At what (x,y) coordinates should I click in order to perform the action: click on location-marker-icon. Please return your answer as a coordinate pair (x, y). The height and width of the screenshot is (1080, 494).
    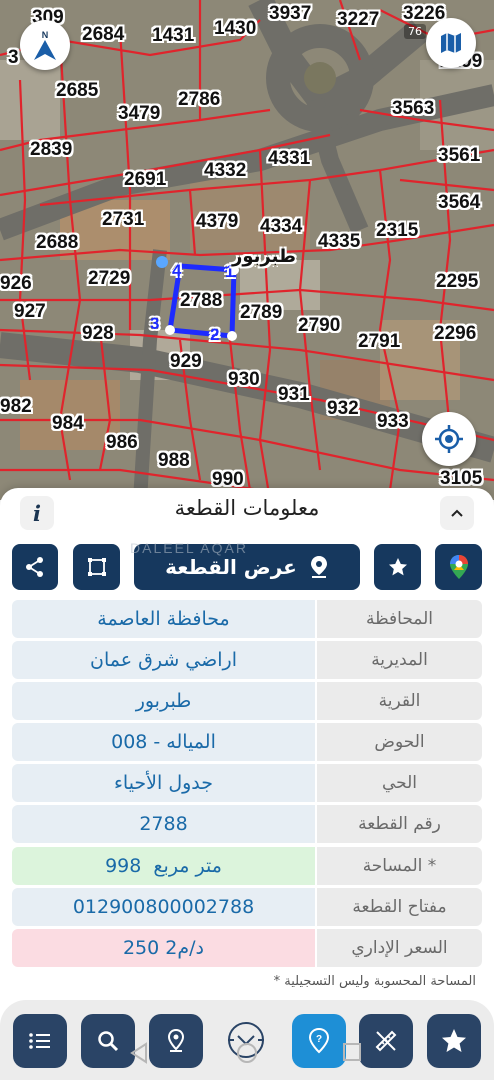
    Looking at the image, I should click on (176, 1040).